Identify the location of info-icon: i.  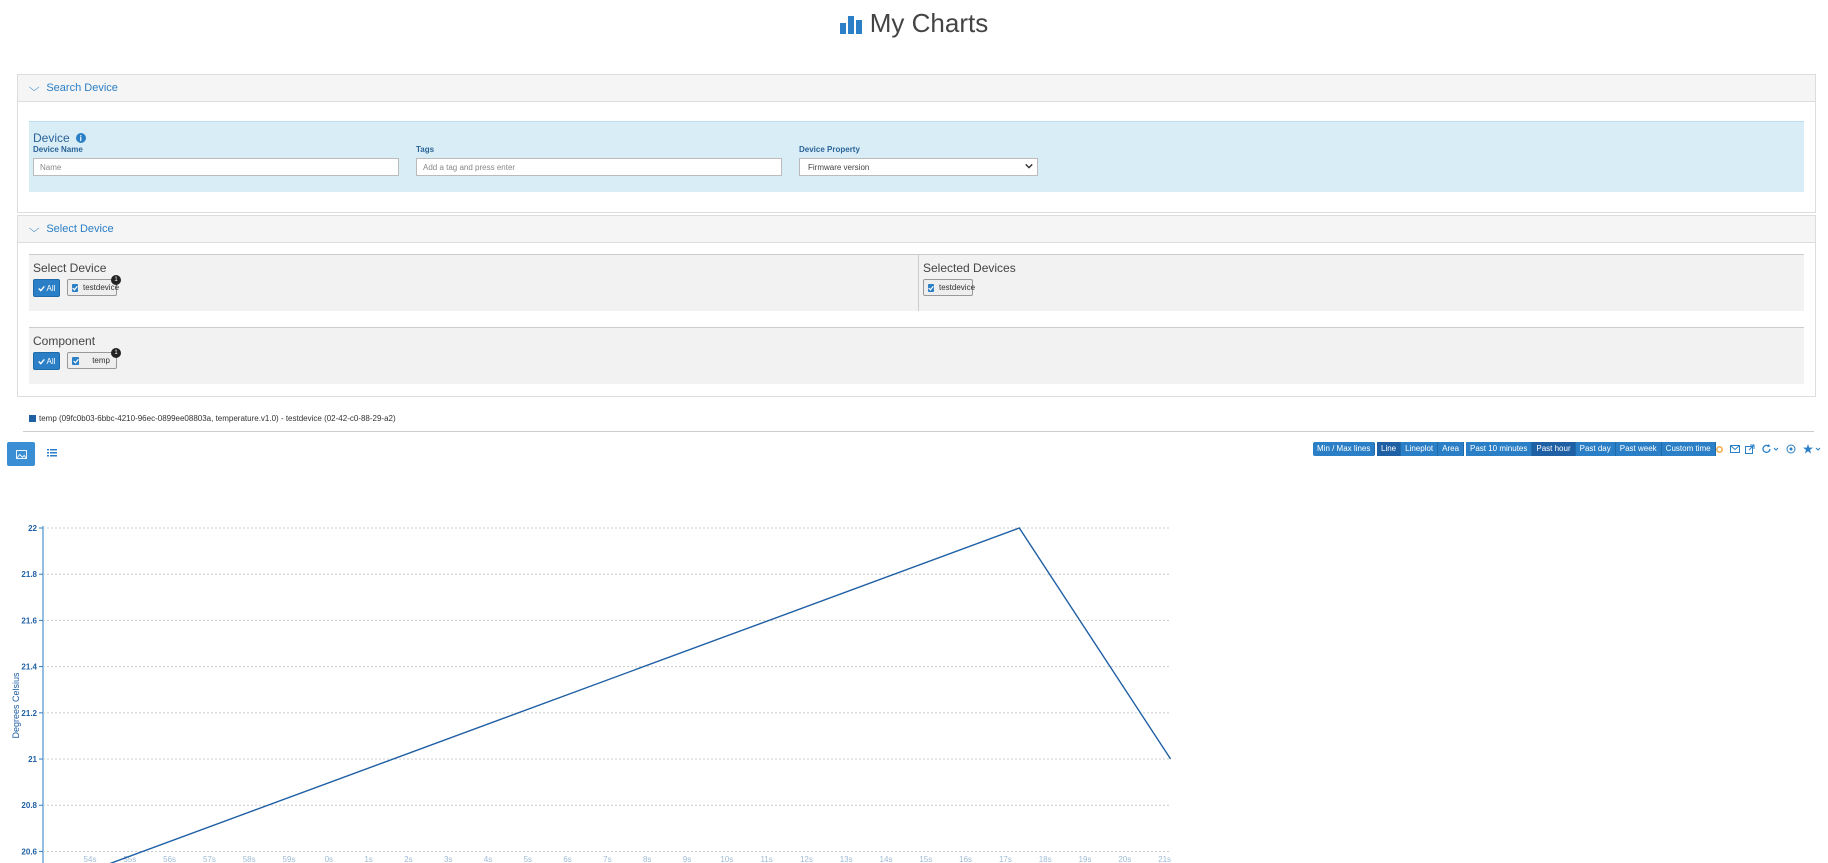
(80, 138).